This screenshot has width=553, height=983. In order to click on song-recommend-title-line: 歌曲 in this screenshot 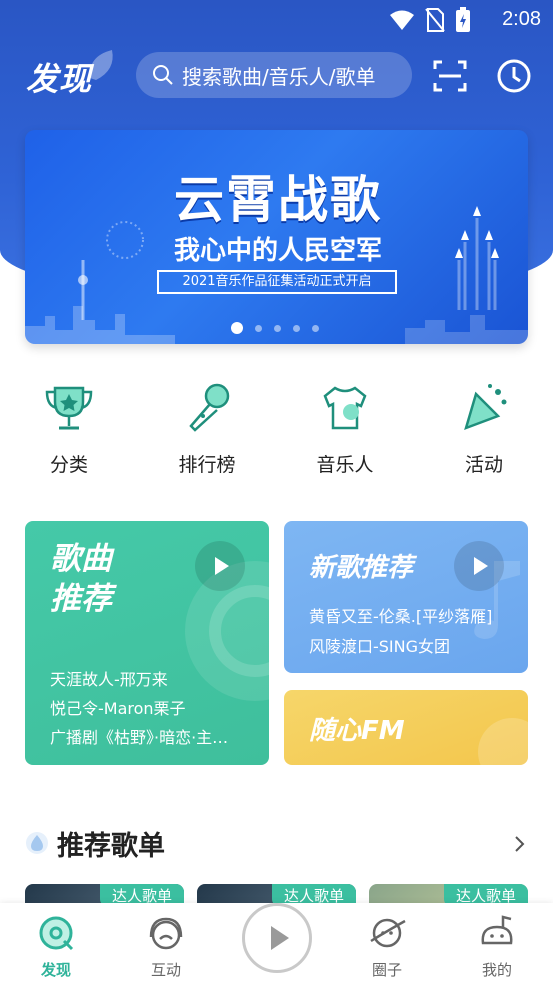, I will do `click(81, 559)`.